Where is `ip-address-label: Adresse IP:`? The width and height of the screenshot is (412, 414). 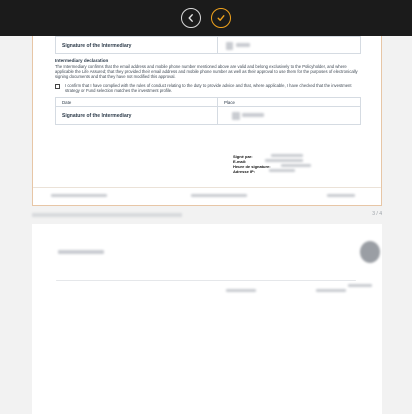 ip-address-label: Adresse IP: is located at coordinates (244, 171).